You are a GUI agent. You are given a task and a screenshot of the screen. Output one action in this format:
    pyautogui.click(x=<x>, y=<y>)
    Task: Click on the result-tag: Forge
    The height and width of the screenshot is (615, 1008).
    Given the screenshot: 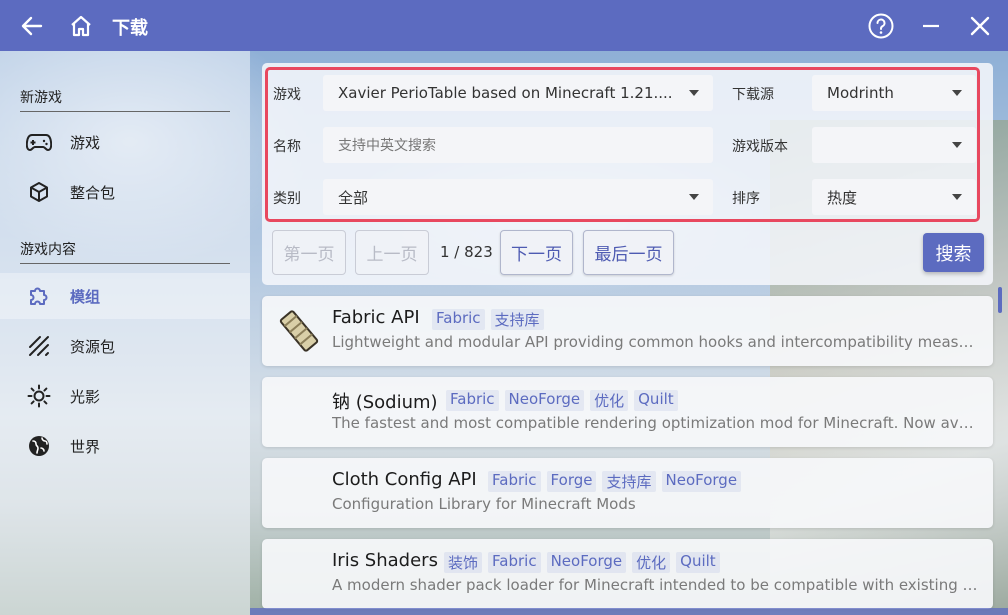 What is the action you would take?
    pyautogui.click(x=571, y=481)
    